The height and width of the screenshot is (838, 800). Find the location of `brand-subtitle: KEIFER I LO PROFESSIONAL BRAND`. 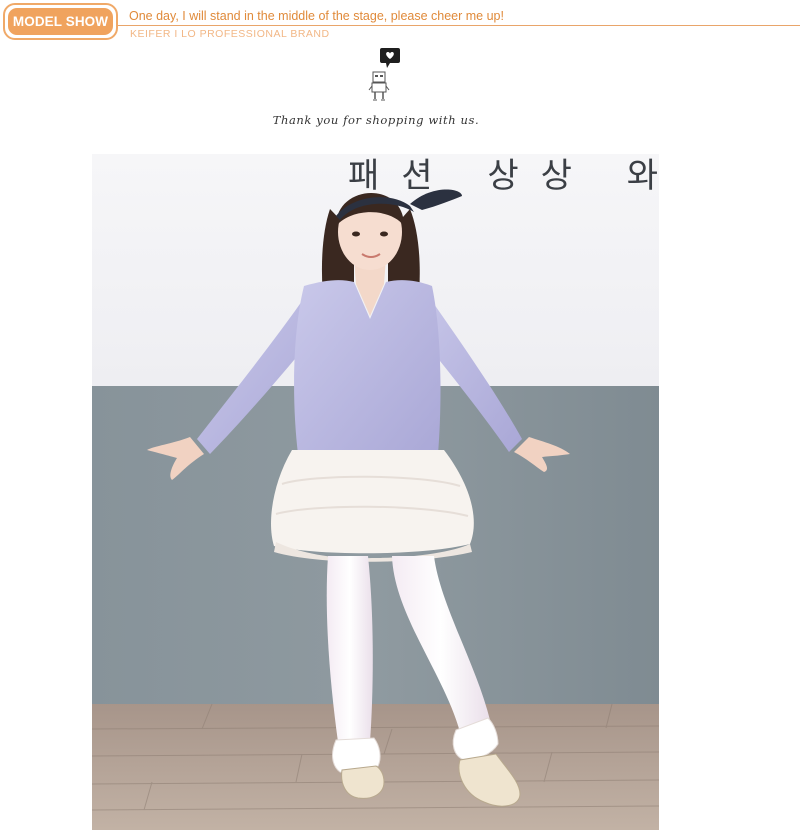

brand-subtitle: KEIFER I LO PROFESSIONAL BRAND is located at coordinates (230, 34).